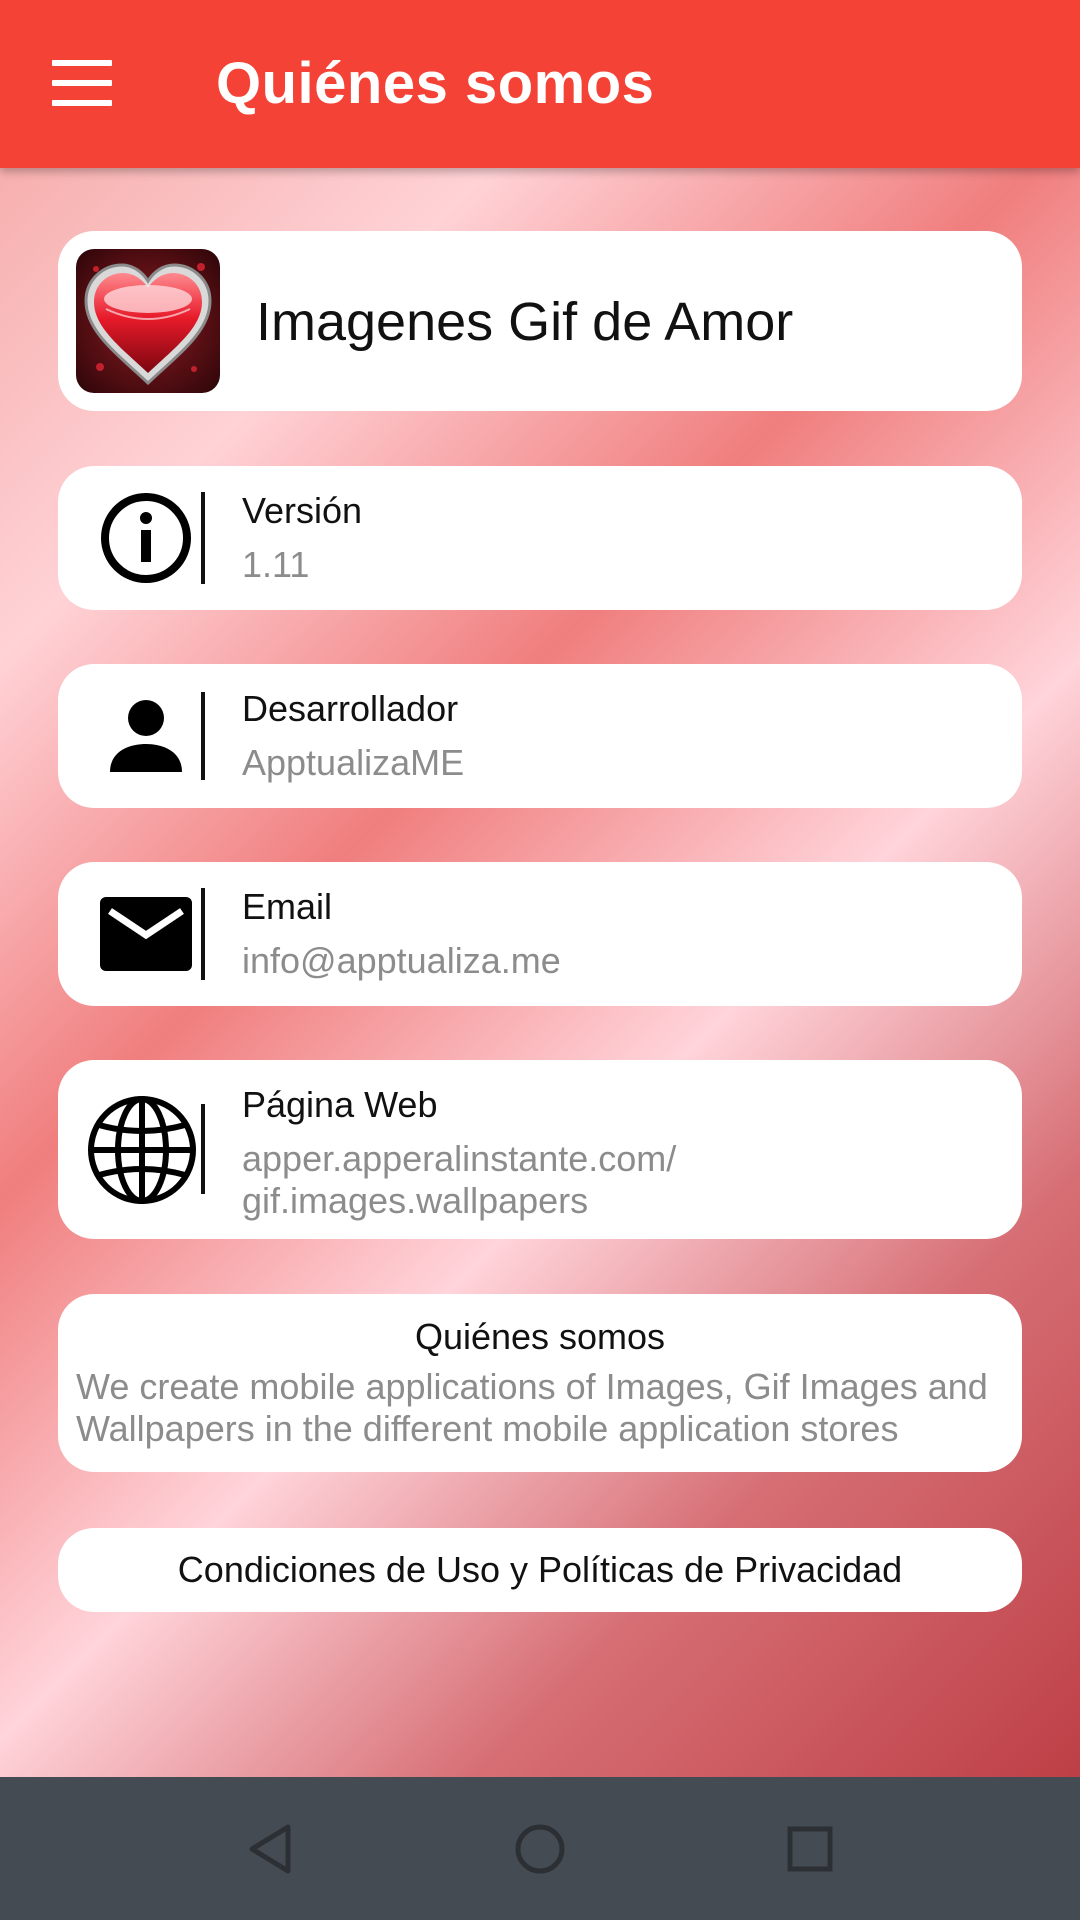 Image resolution: width=1080 pixels, height=1920 pixels. What do you see at coordinates (148, 321) in the screenshot?
I see `heart-app-icon` at bounding box center [148, 321].